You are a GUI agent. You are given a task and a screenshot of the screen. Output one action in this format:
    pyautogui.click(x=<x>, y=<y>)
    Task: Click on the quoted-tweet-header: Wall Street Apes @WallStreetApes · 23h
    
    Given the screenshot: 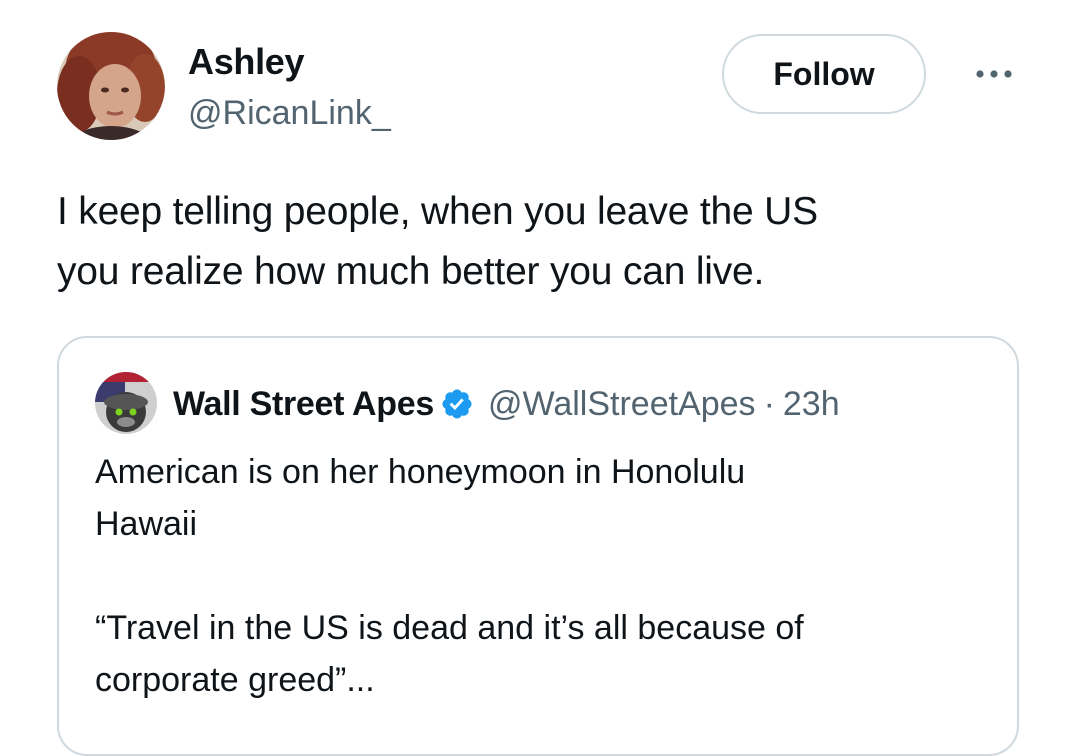 What is the action you would take?
    pyautogui.click(x=506, y=404)
    